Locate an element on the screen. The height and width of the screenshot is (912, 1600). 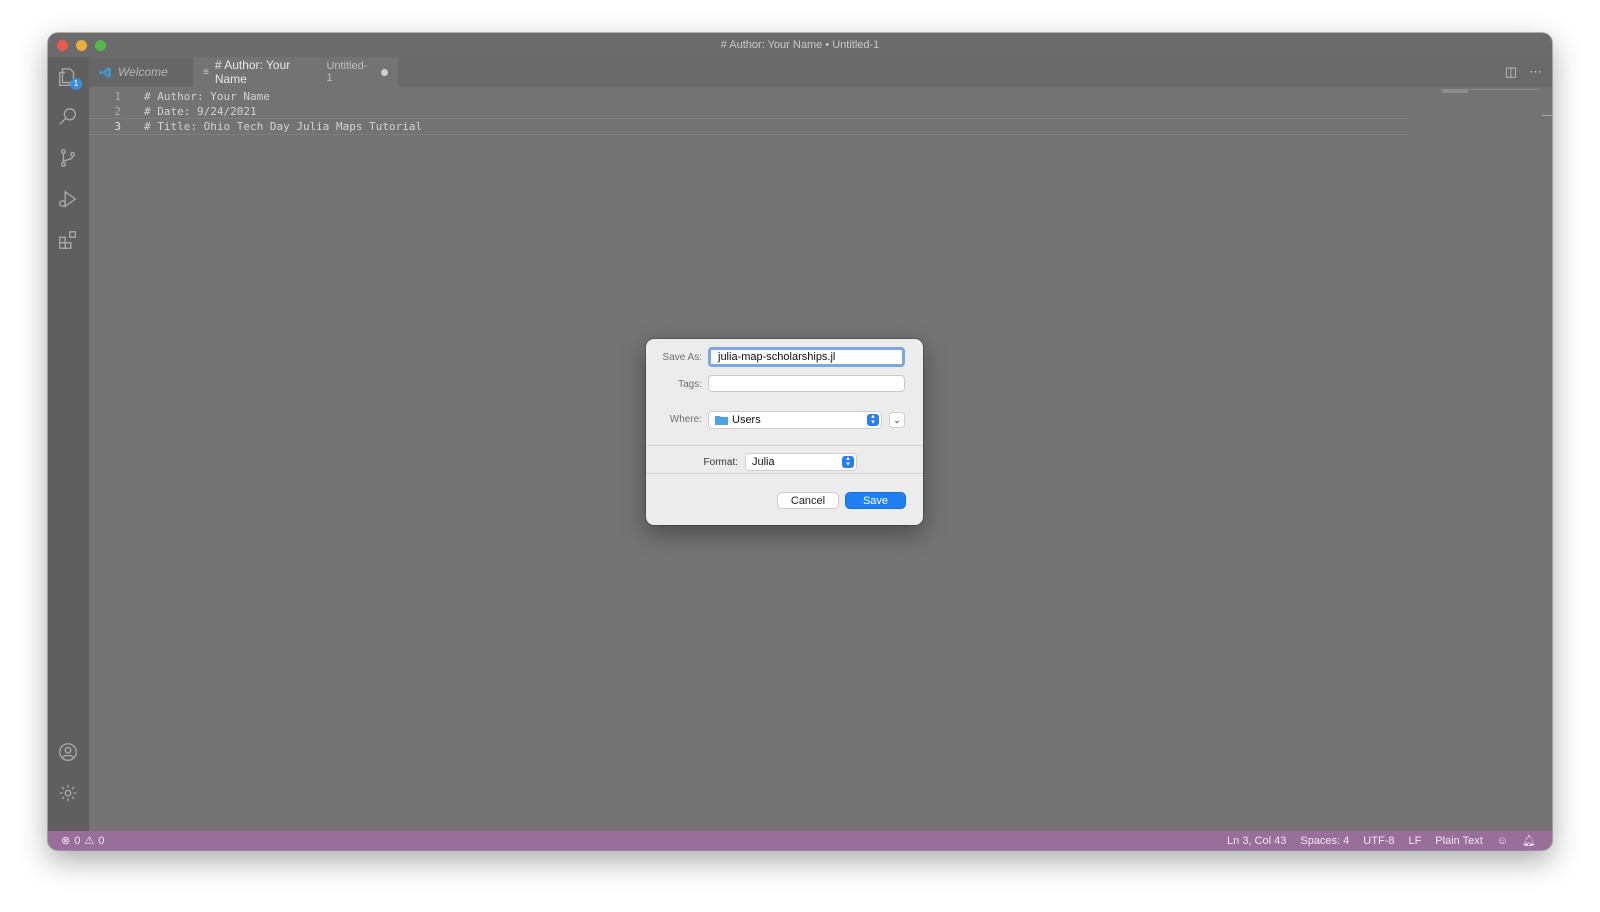
tab-untitled-1: ≡ # Author: Your Name Untitled-1 is located at coordinates (295, 72).